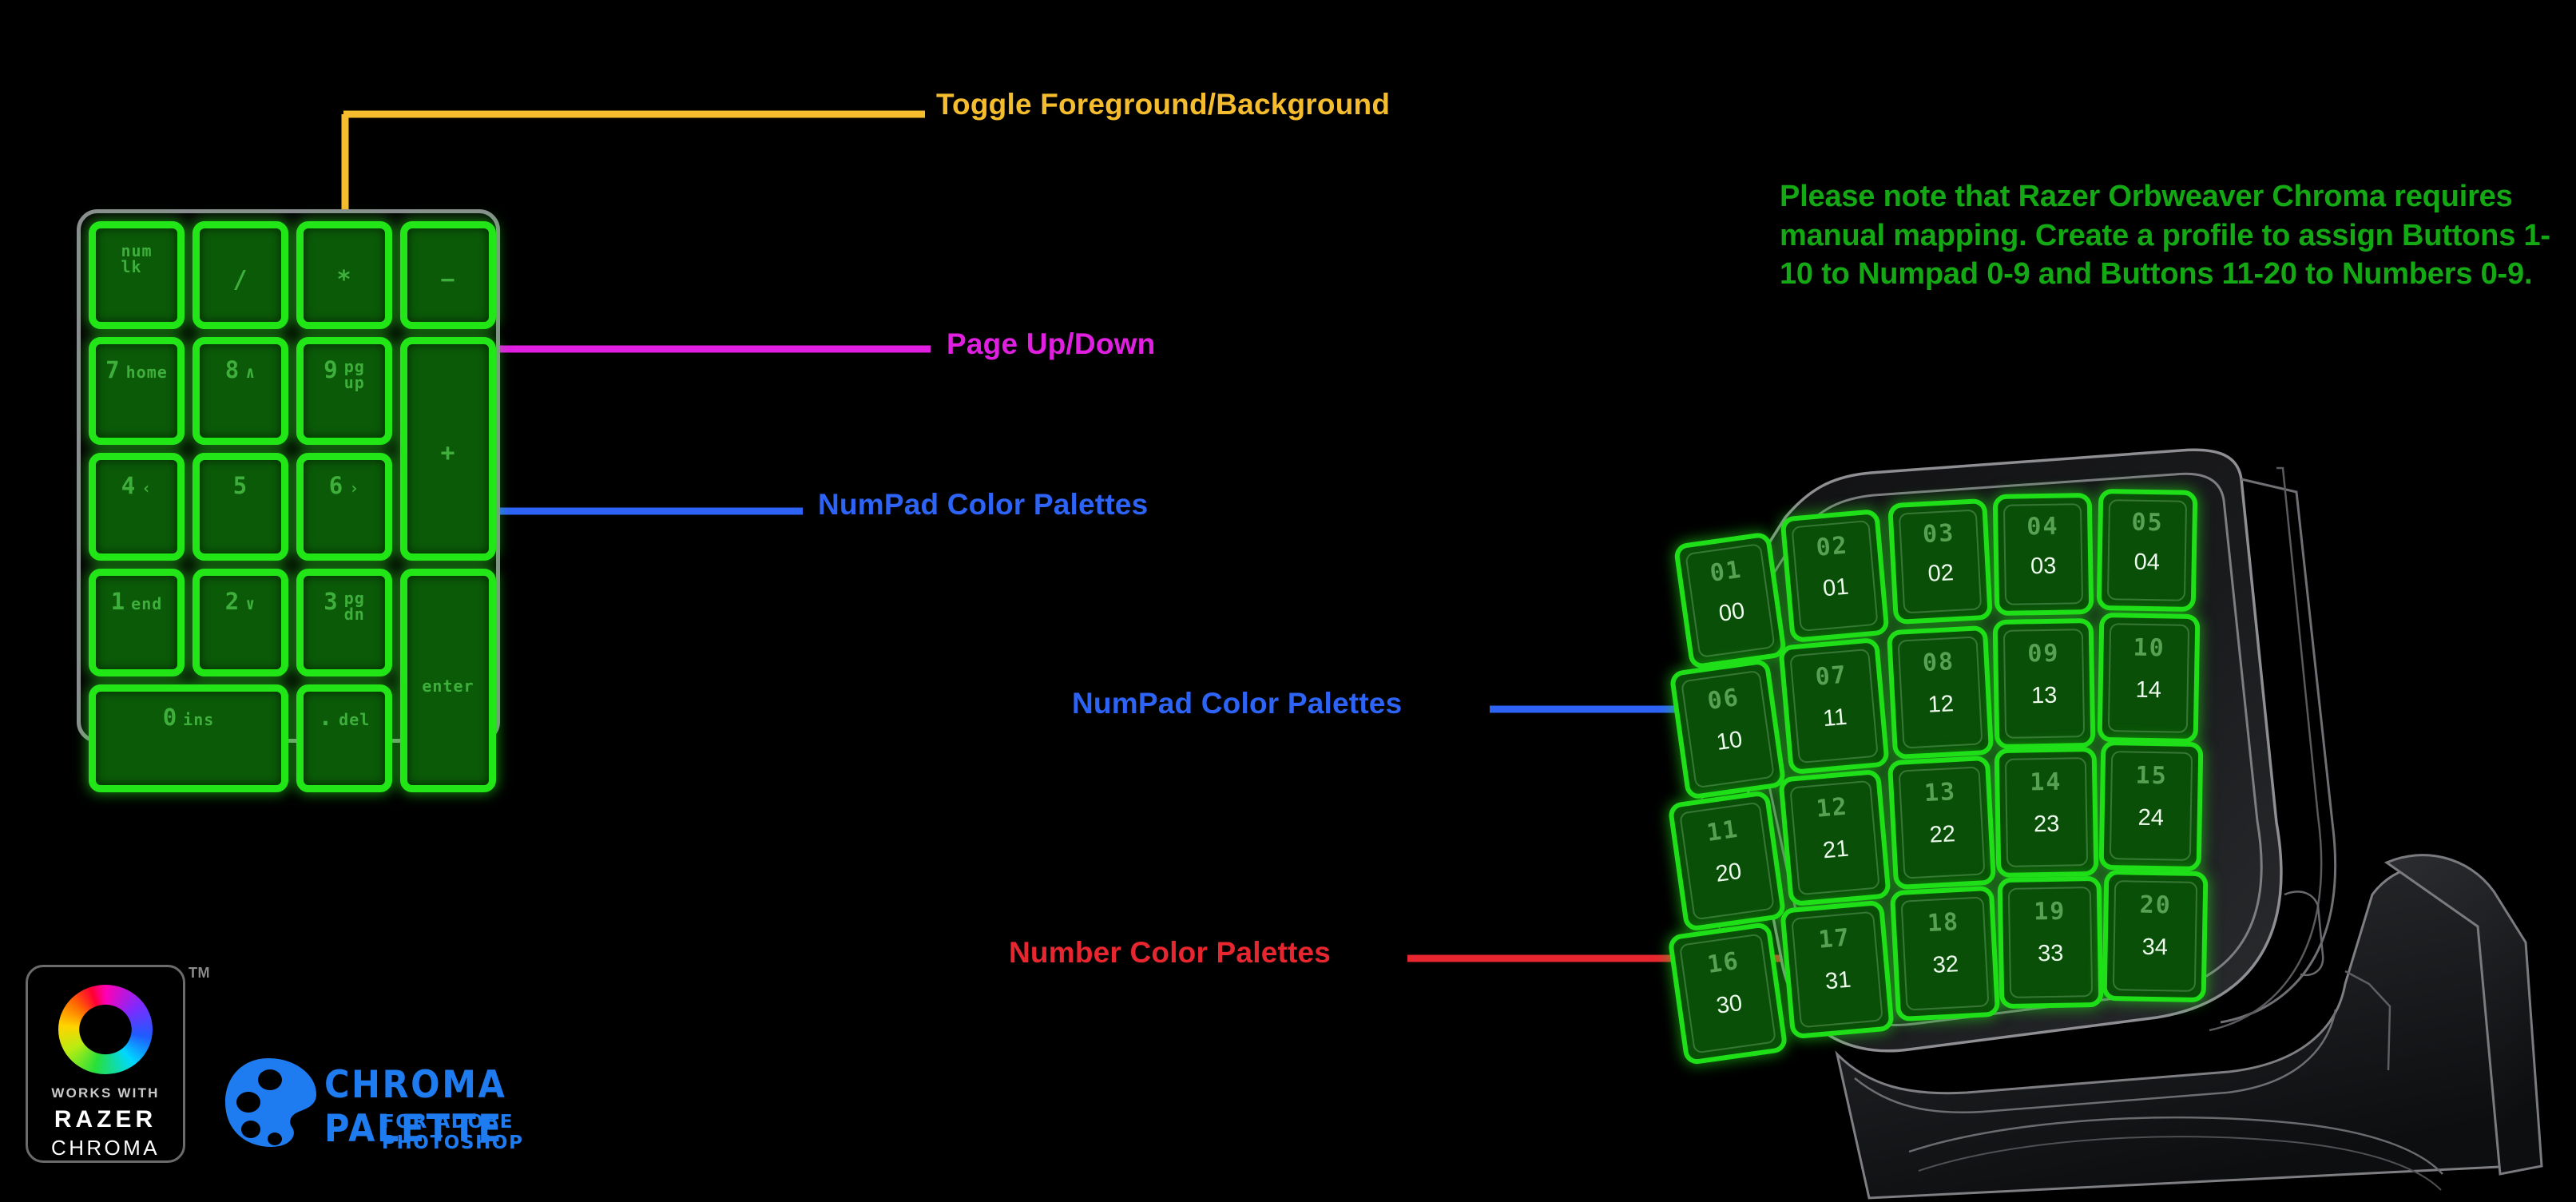 The image size is (2576, 1202). Describe the element at coordinates (1237, 703) in the screenshot. I see `annotation-label-numpad-palettes-orb: NumPad Color Palettes` at that location.